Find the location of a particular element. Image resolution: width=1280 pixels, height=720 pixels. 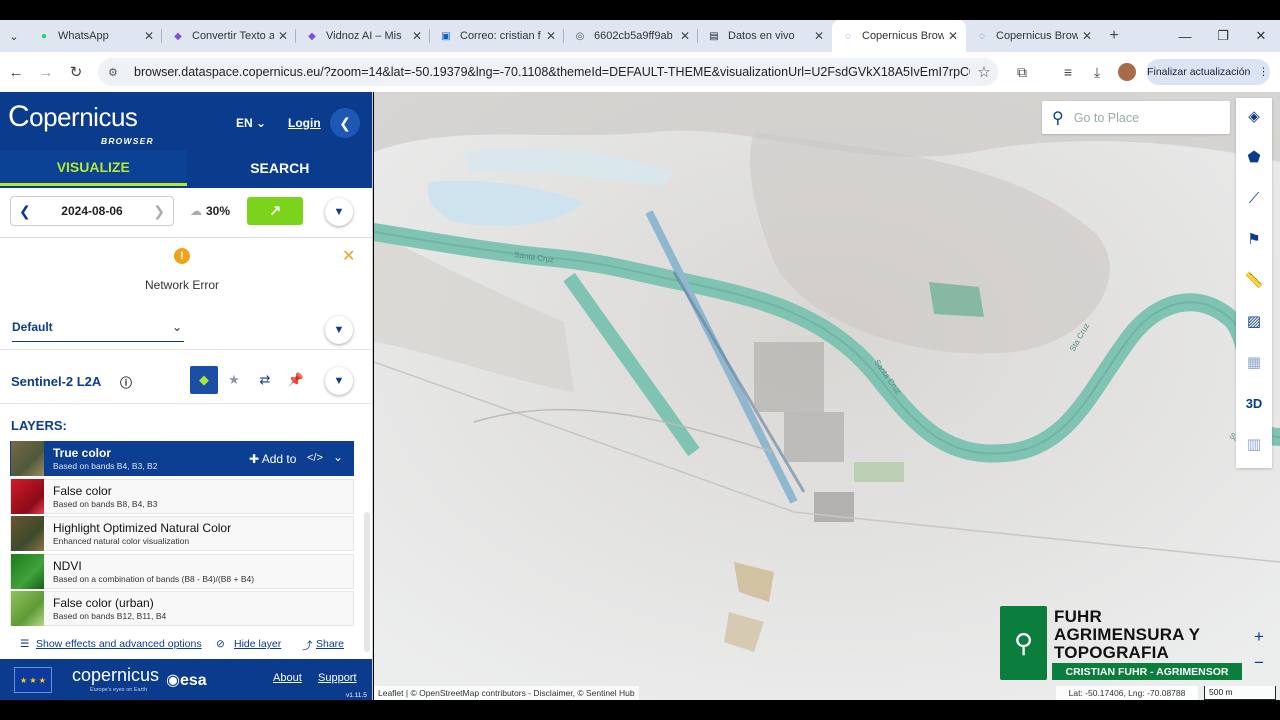

menu-icon: ⋮ is located at coordinates (1263, 72).